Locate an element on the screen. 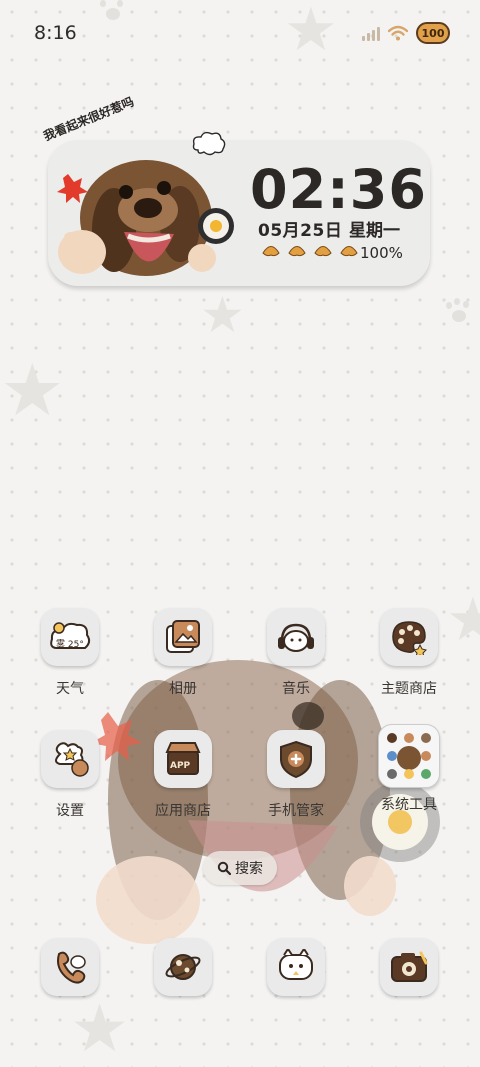 This screenshot has height=1067, width=480. dock-messages is located at coordinates (296, 967).